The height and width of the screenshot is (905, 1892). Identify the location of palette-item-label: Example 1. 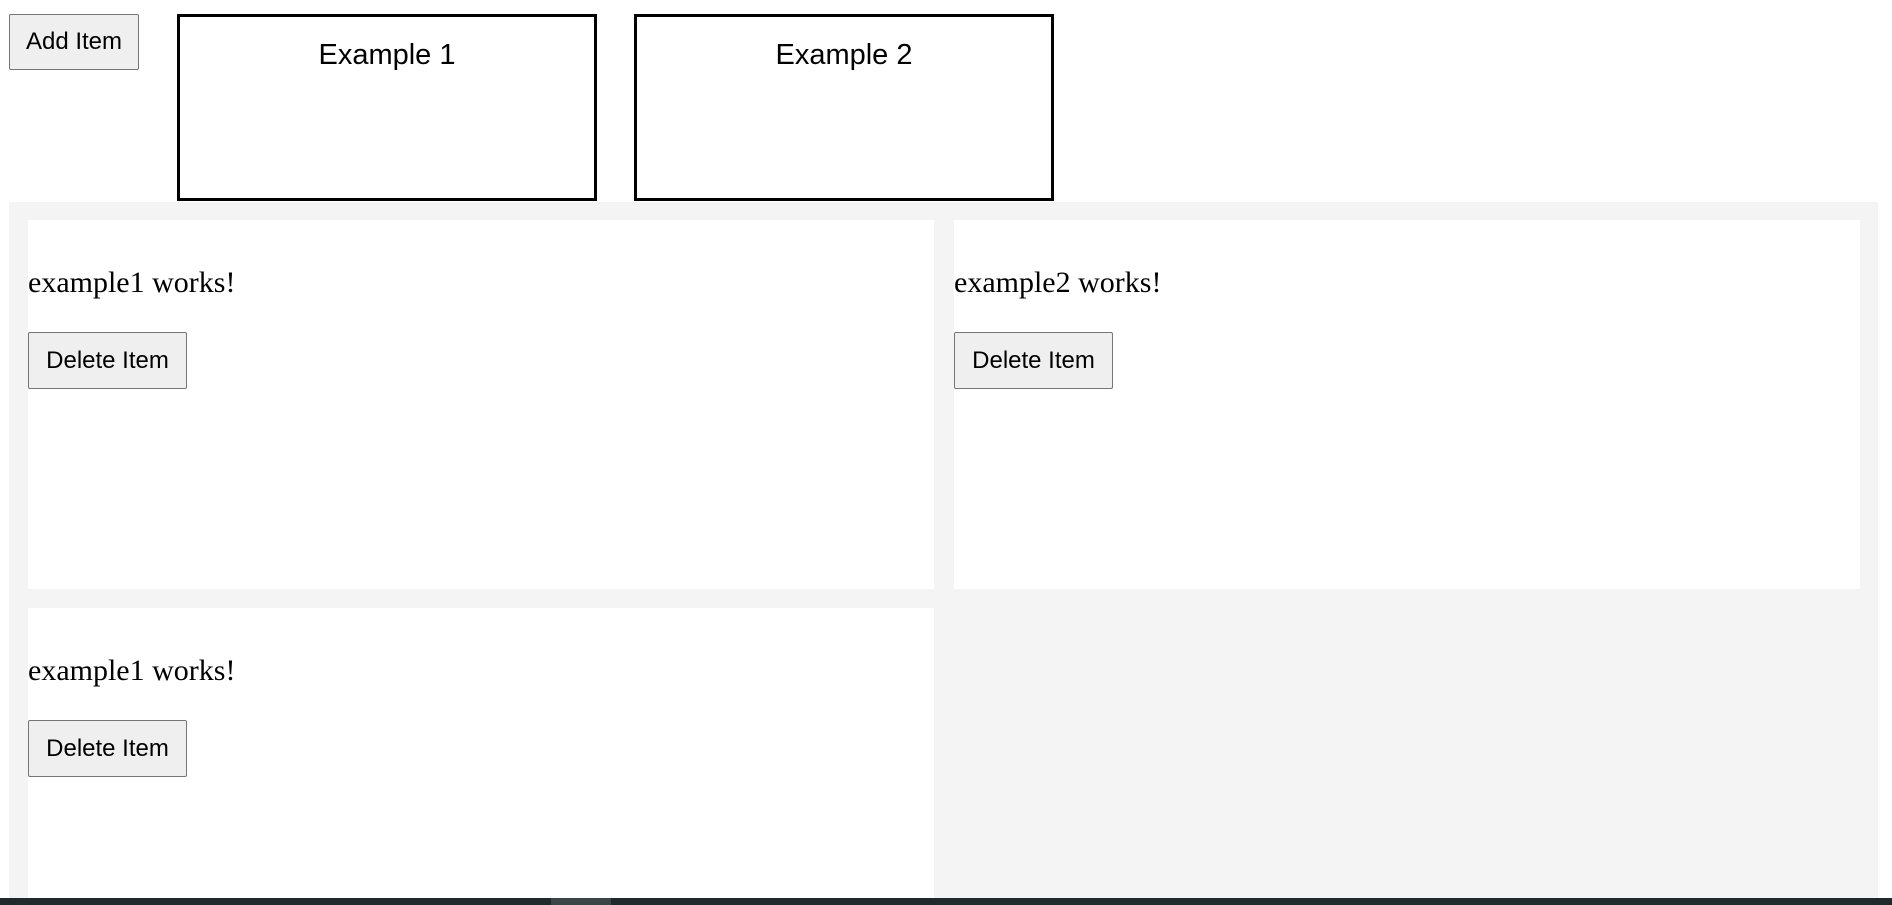
(387, 55).